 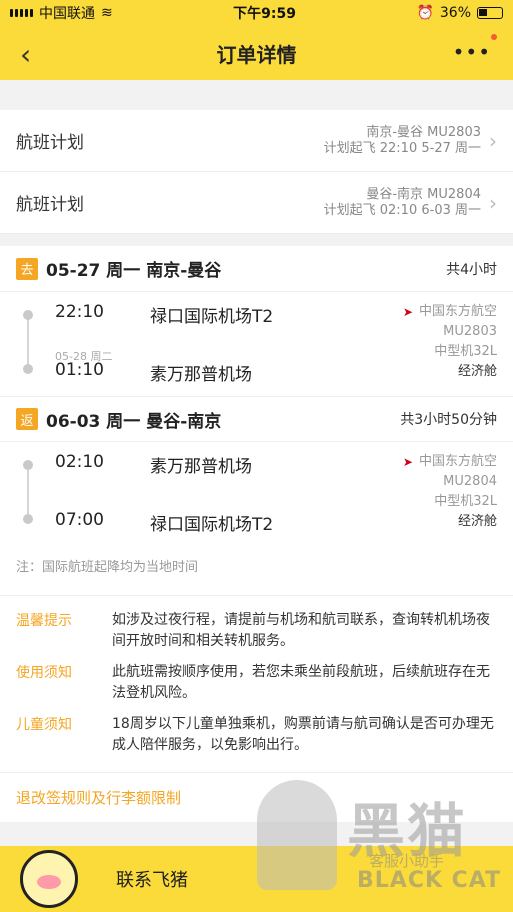 I want to click on tip-key: 使用须知, so click(x=44, y=673).